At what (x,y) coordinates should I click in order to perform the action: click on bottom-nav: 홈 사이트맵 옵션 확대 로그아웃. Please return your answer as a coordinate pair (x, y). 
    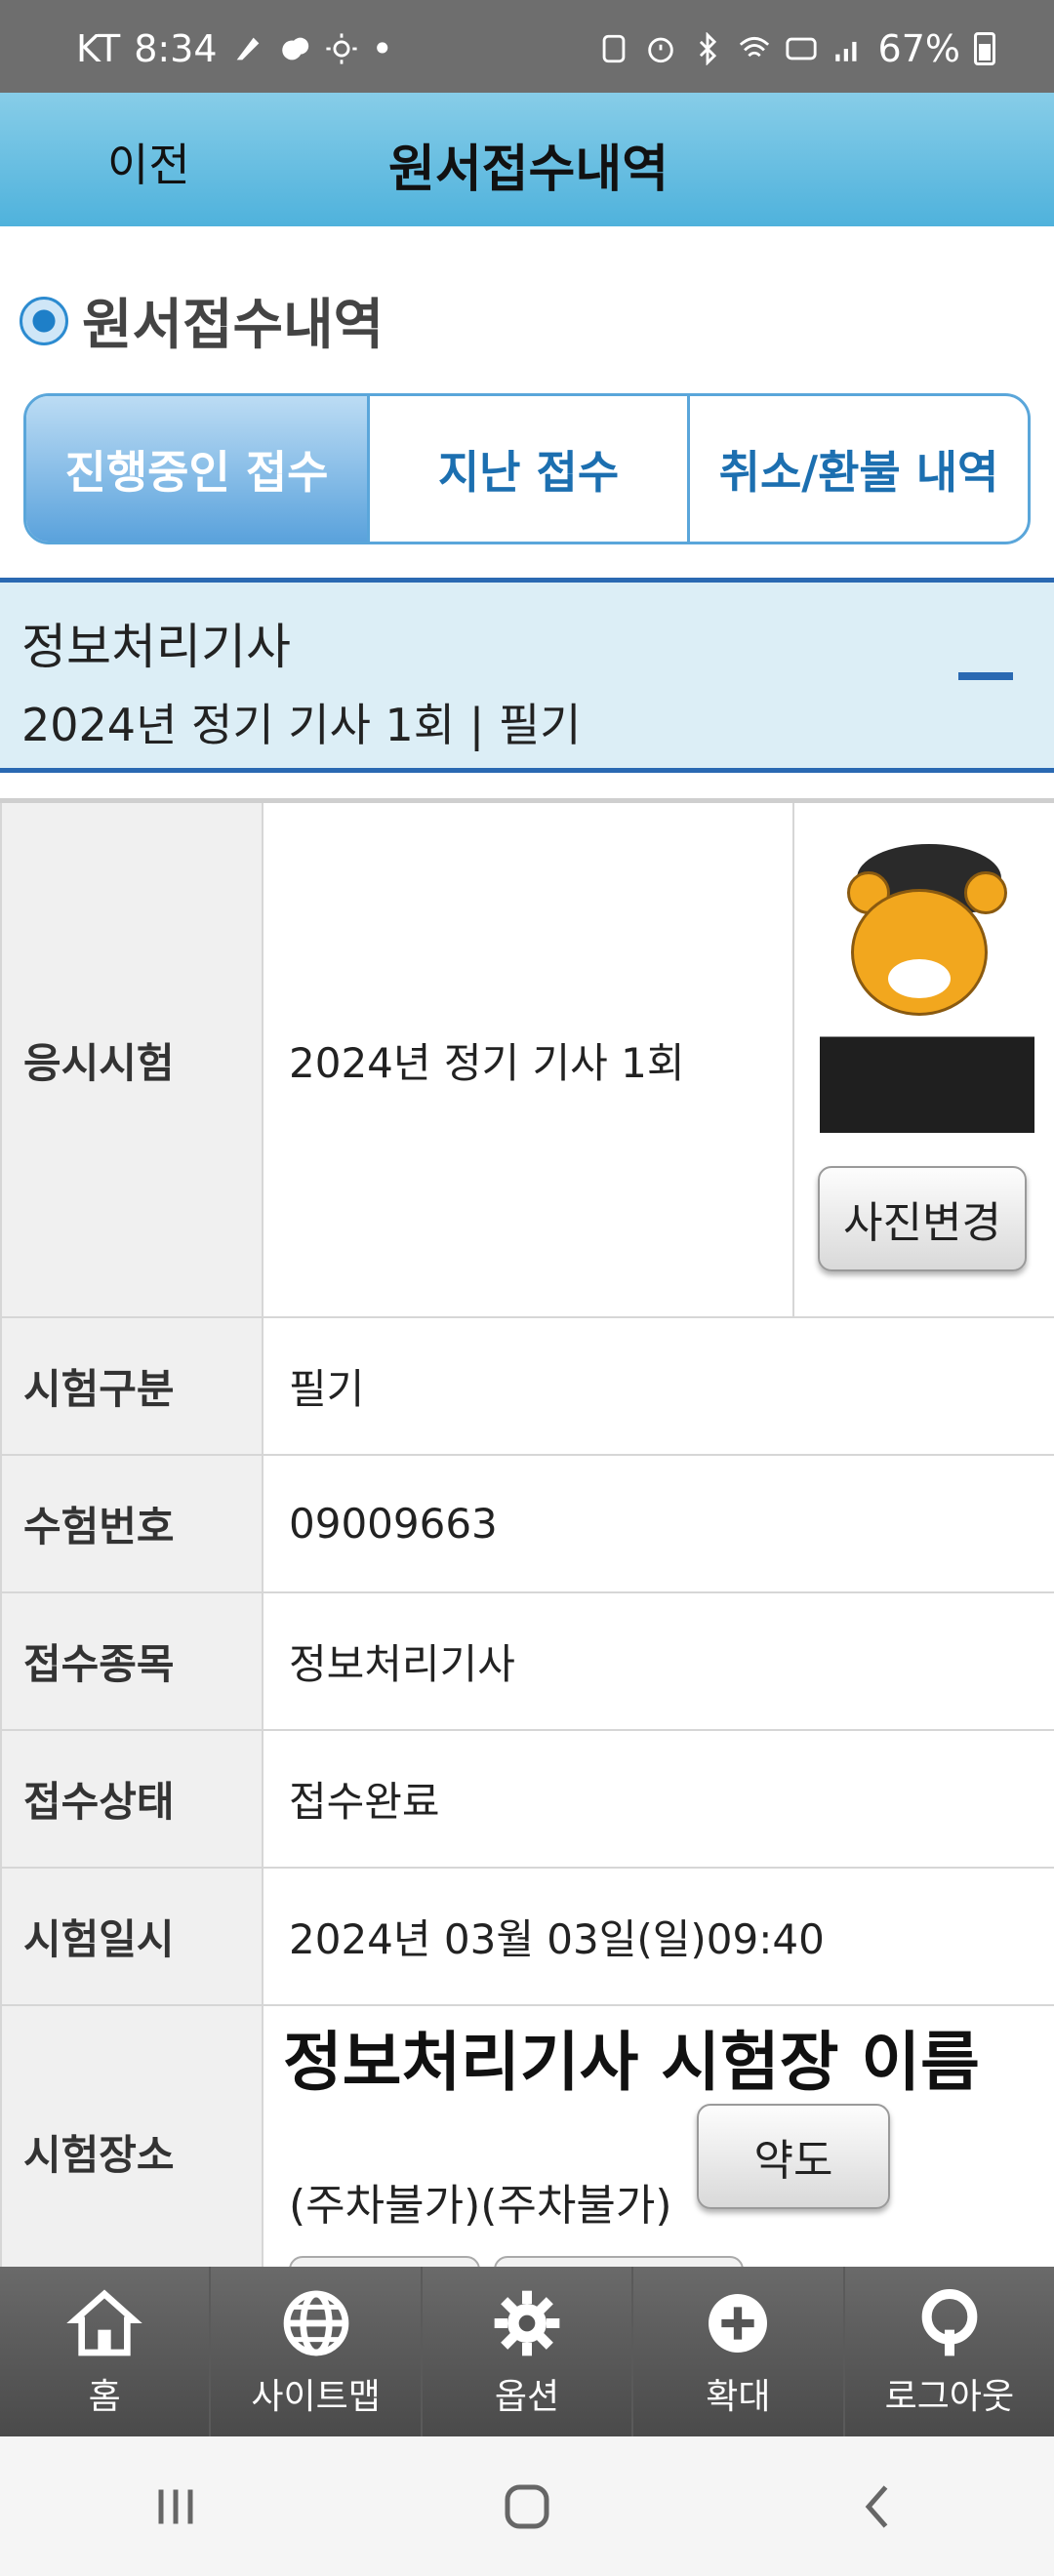
    Looking at the image, I should click on (527, 2351).